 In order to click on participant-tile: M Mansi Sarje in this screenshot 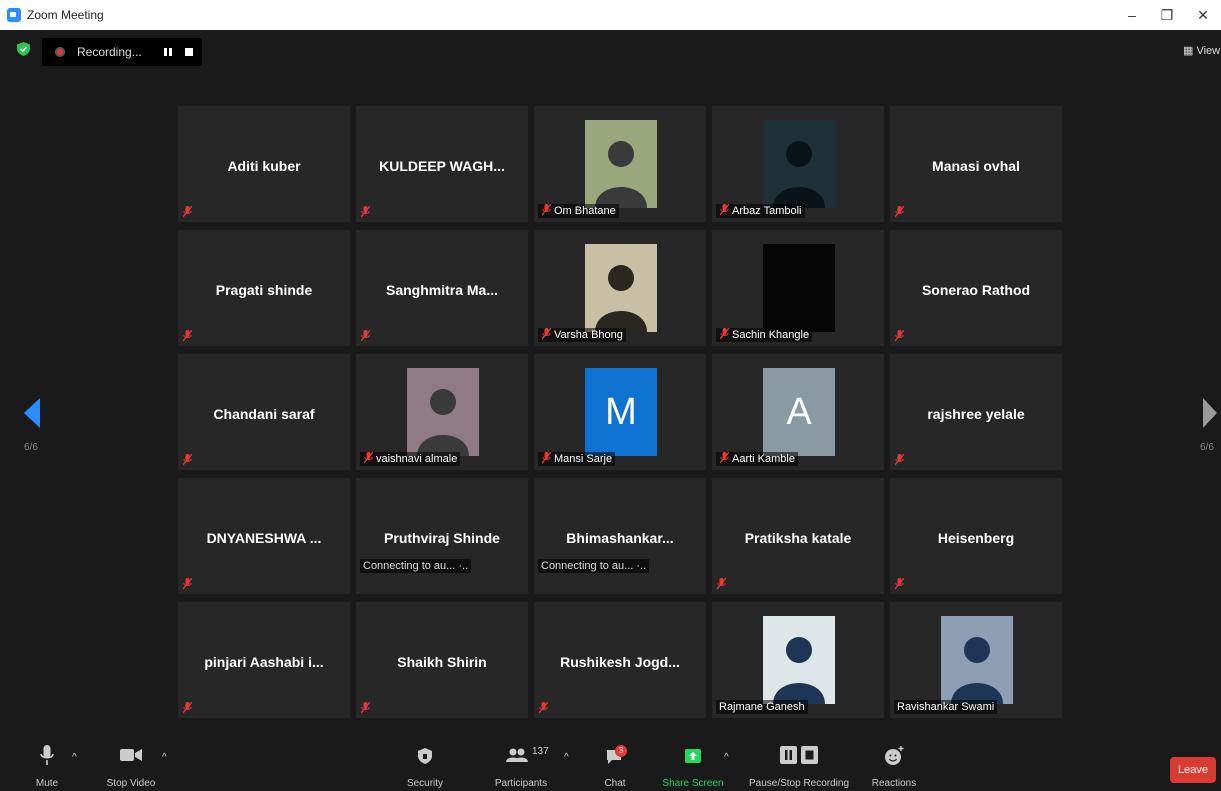, I will do `click(620, 412)`.